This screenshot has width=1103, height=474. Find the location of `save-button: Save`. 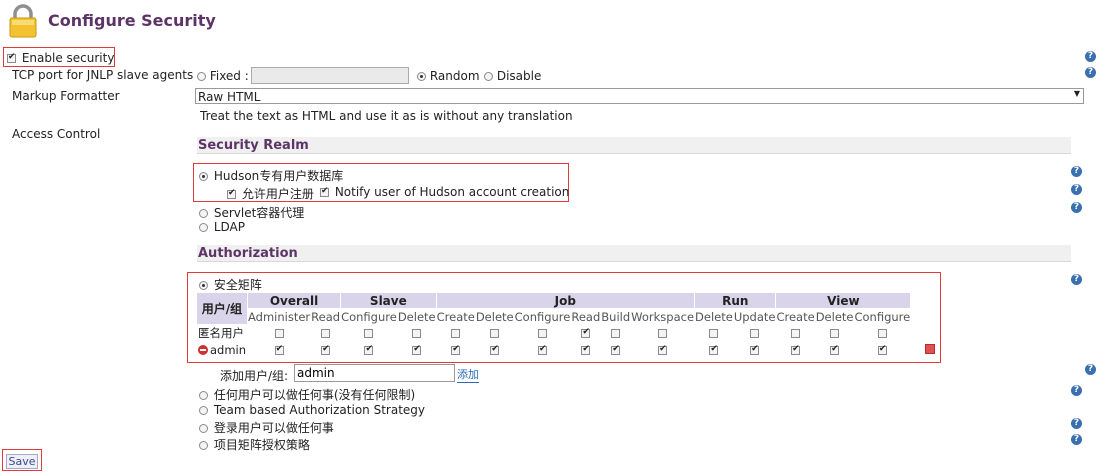

save-button: Save is located at coordinates (22, 461).